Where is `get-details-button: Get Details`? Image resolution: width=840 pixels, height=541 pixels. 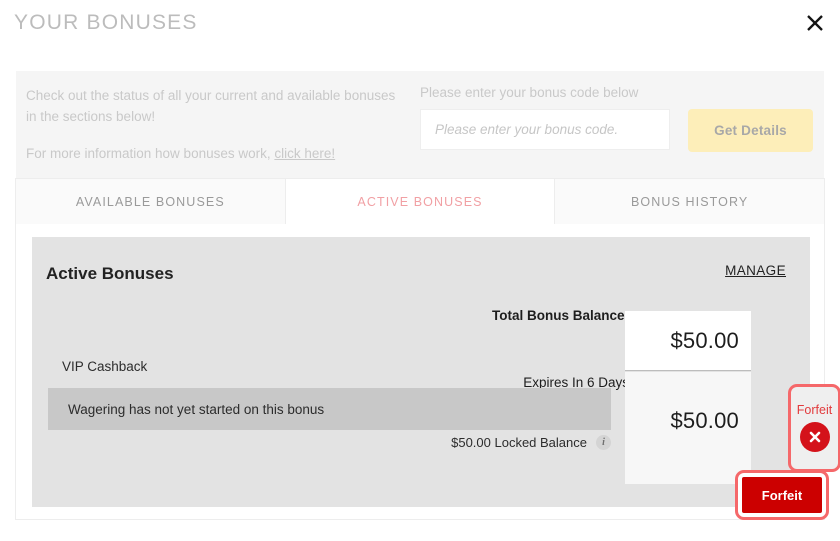
get-details-button: Get Details is located at coordinates (750, 130).